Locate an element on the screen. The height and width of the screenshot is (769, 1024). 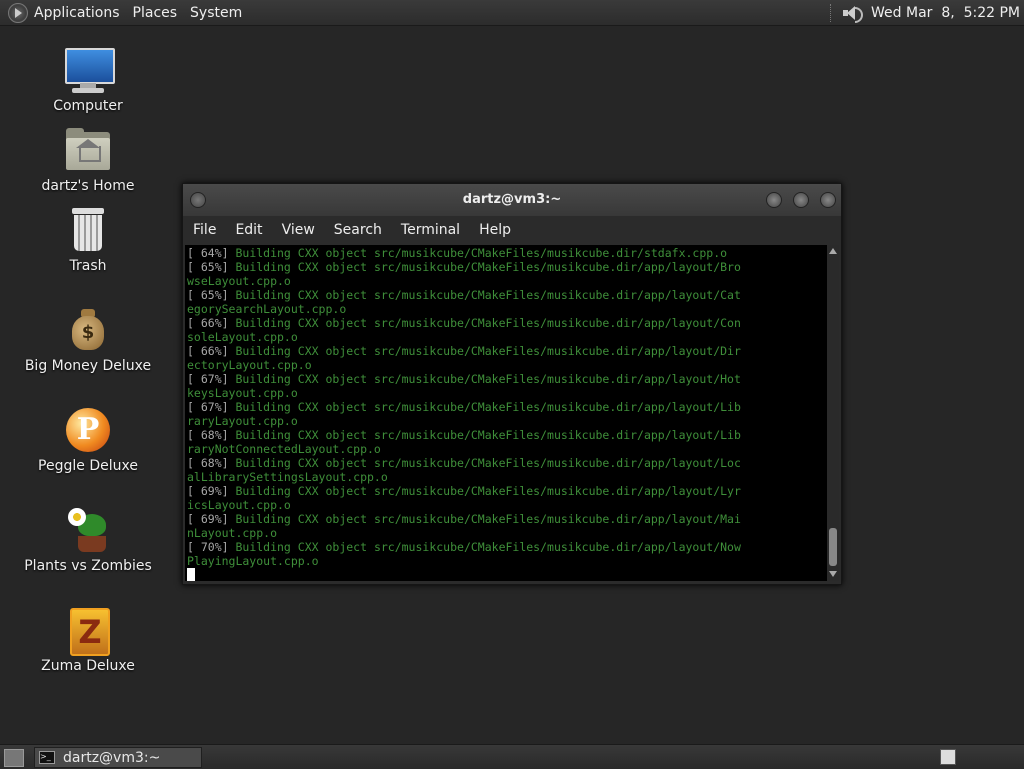
window-title: dartz@vm3:~ is located at coordinates (512, 199).